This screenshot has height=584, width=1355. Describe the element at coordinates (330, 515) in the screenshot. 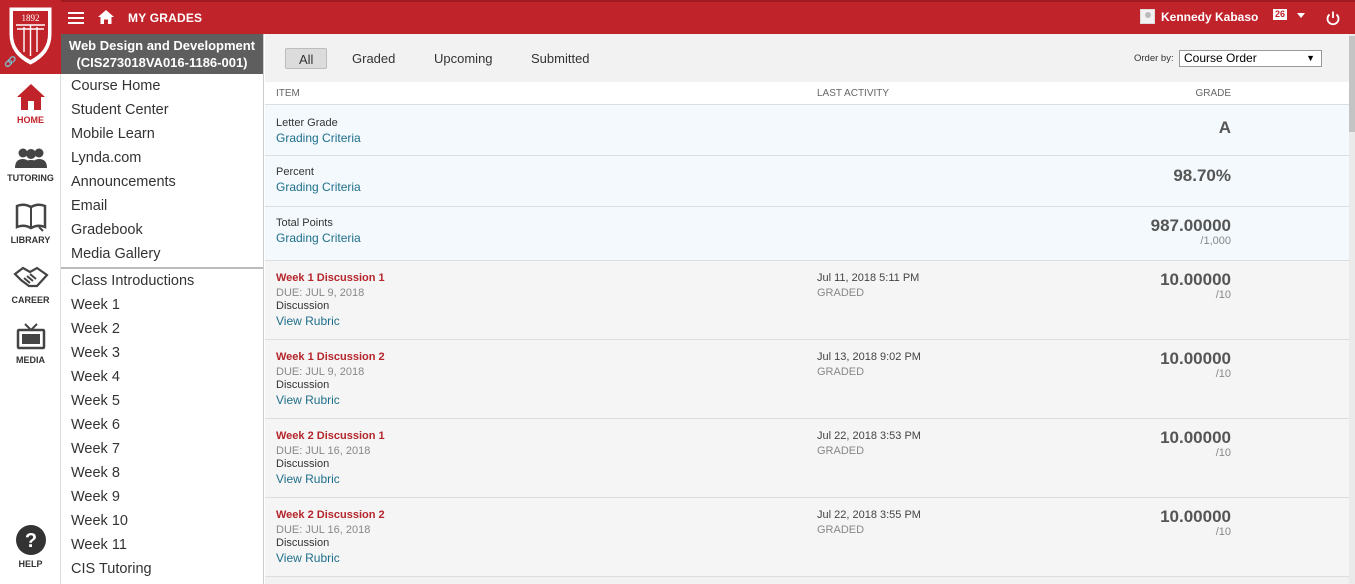

I see `item-title: Week 2 Discussion 2` at that location.